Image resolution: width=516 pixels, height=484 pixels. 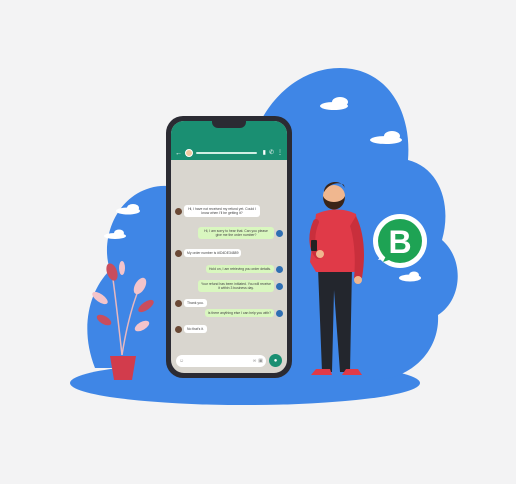 I want to click on message-bubble: My order number is #ID4DE34889, so click(x=213, y=253).